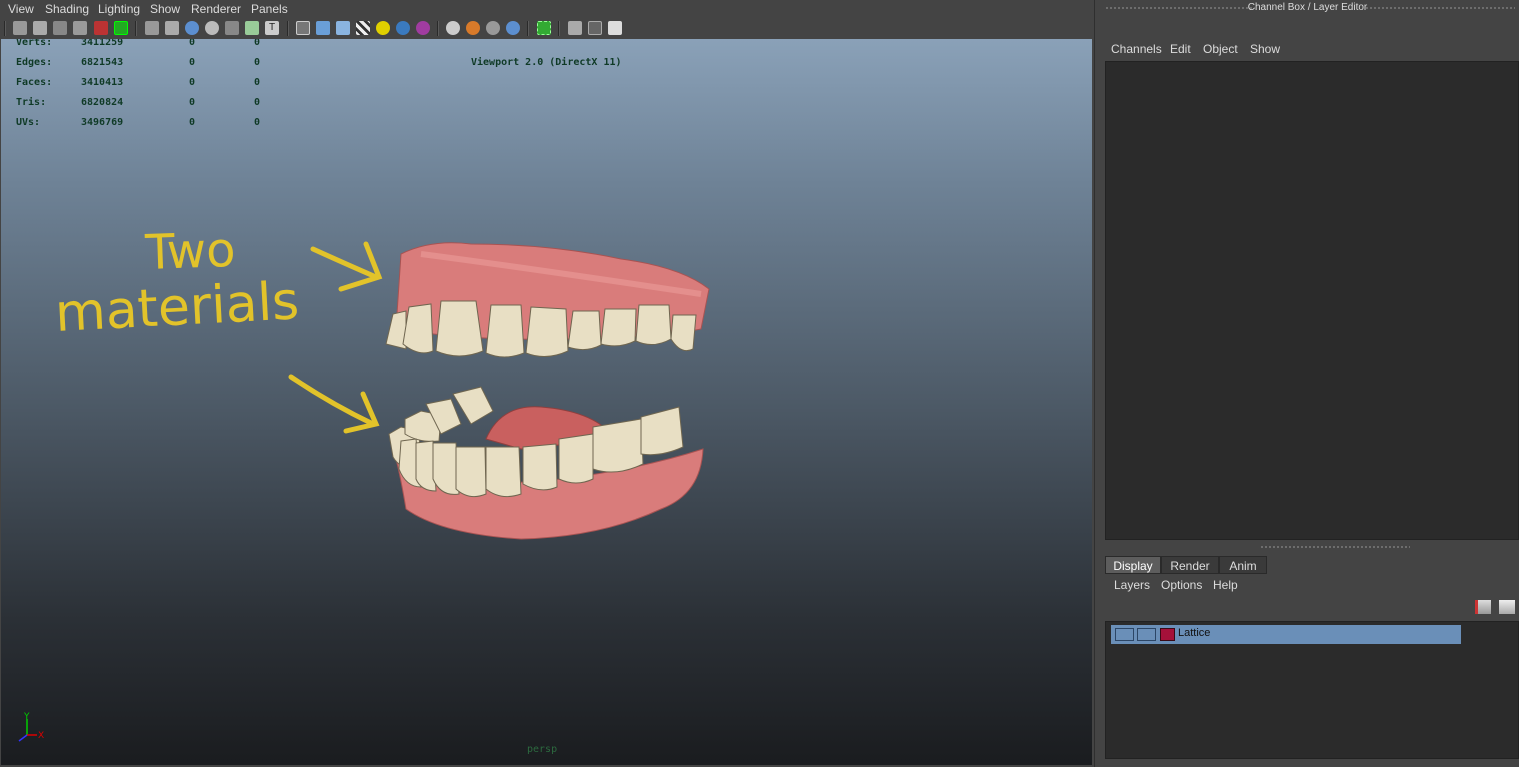 This screenshot has width=1519, height=767. What do you see at coordinates (1181, 585) in the screenshot?
I see `menu-options: Options` at bounding box center [1181, 585].